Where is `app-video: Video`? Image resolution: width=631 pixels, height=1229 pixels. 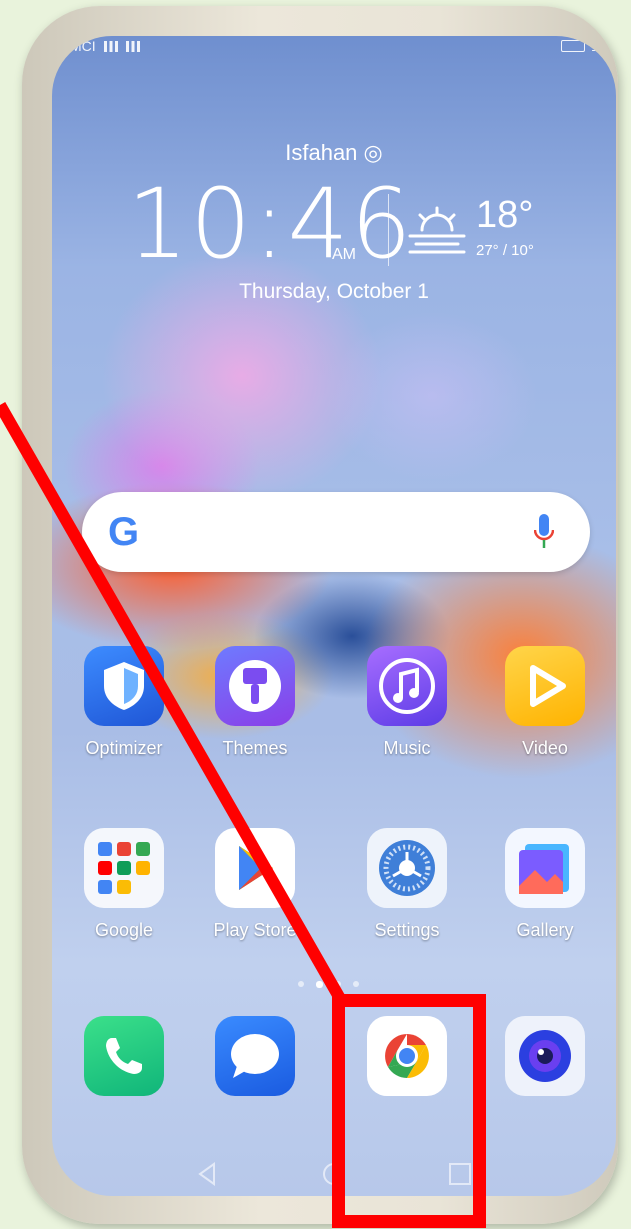 app-video: Video is located at coordinates (545, 702).